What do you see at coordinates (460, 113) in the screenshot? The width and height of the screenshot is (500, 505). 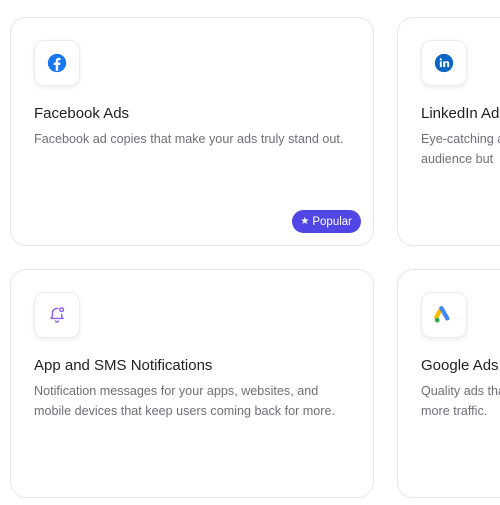 I see `card-title: LinkedIn Ads` at bounding box center [460, 113].